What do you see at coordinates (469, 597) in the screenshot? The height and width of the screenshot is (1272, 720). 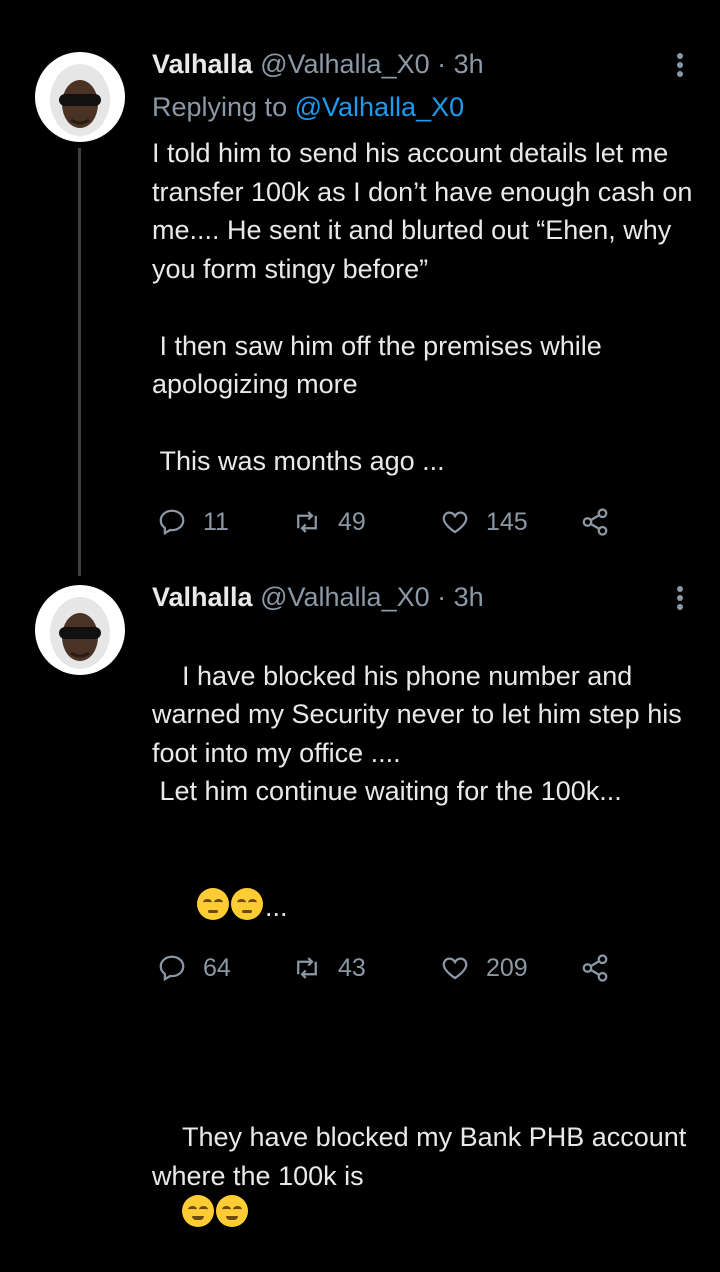 I see `timestamp: 3h` at bounding box center [469, 597].